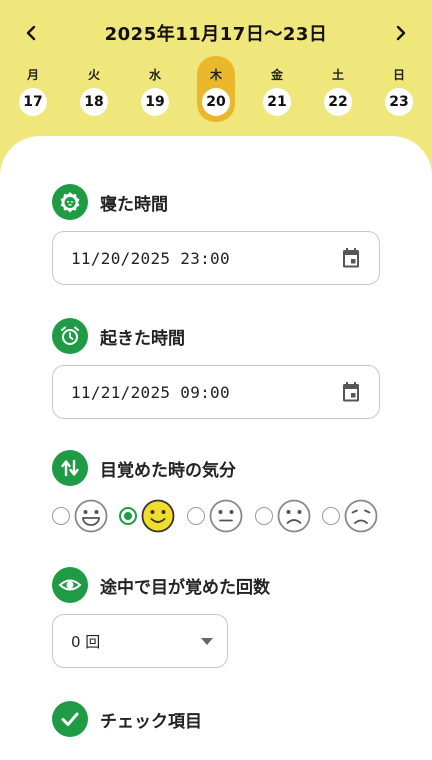 The image size is (432, 760). Describe the element at coordinates (134, 204) in the screenshot. I see `bedtime-title: 寝た時間` at that location.